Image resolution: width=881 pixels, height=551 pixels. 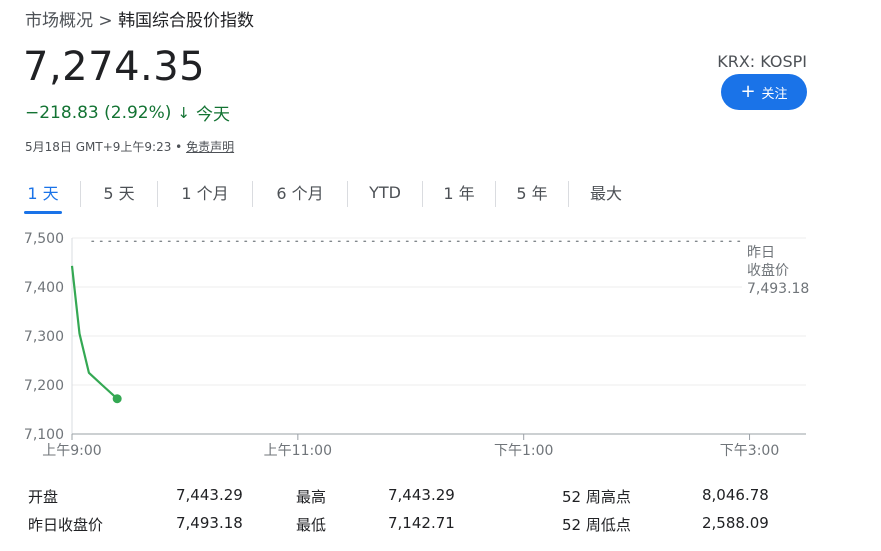 I want to click on stats-row: 昨日收盘价 7,493.18 最低 7,142.71 52 周低点 2,588.09, so click(x=418, y=528).